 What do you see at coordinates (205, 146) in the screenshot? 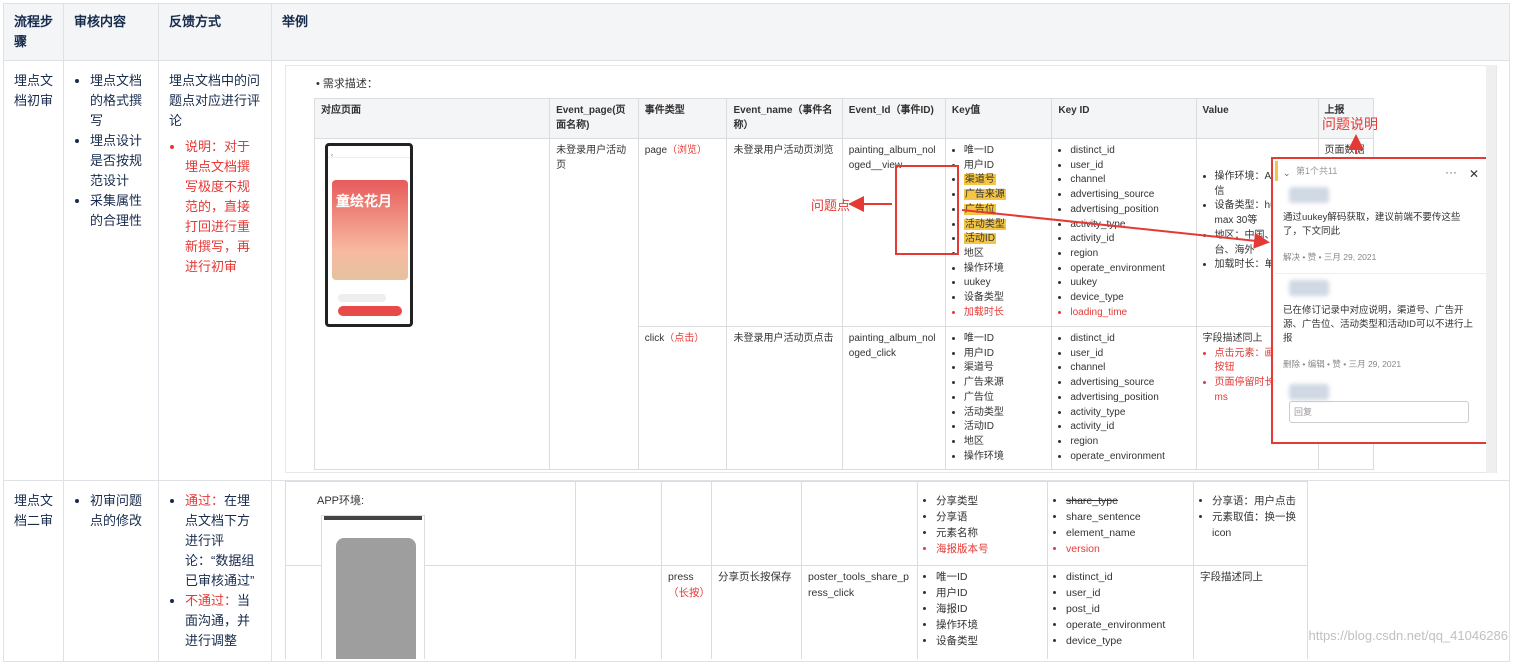
I see `note-prefix: 说明：` at bounding box center [205, 146].